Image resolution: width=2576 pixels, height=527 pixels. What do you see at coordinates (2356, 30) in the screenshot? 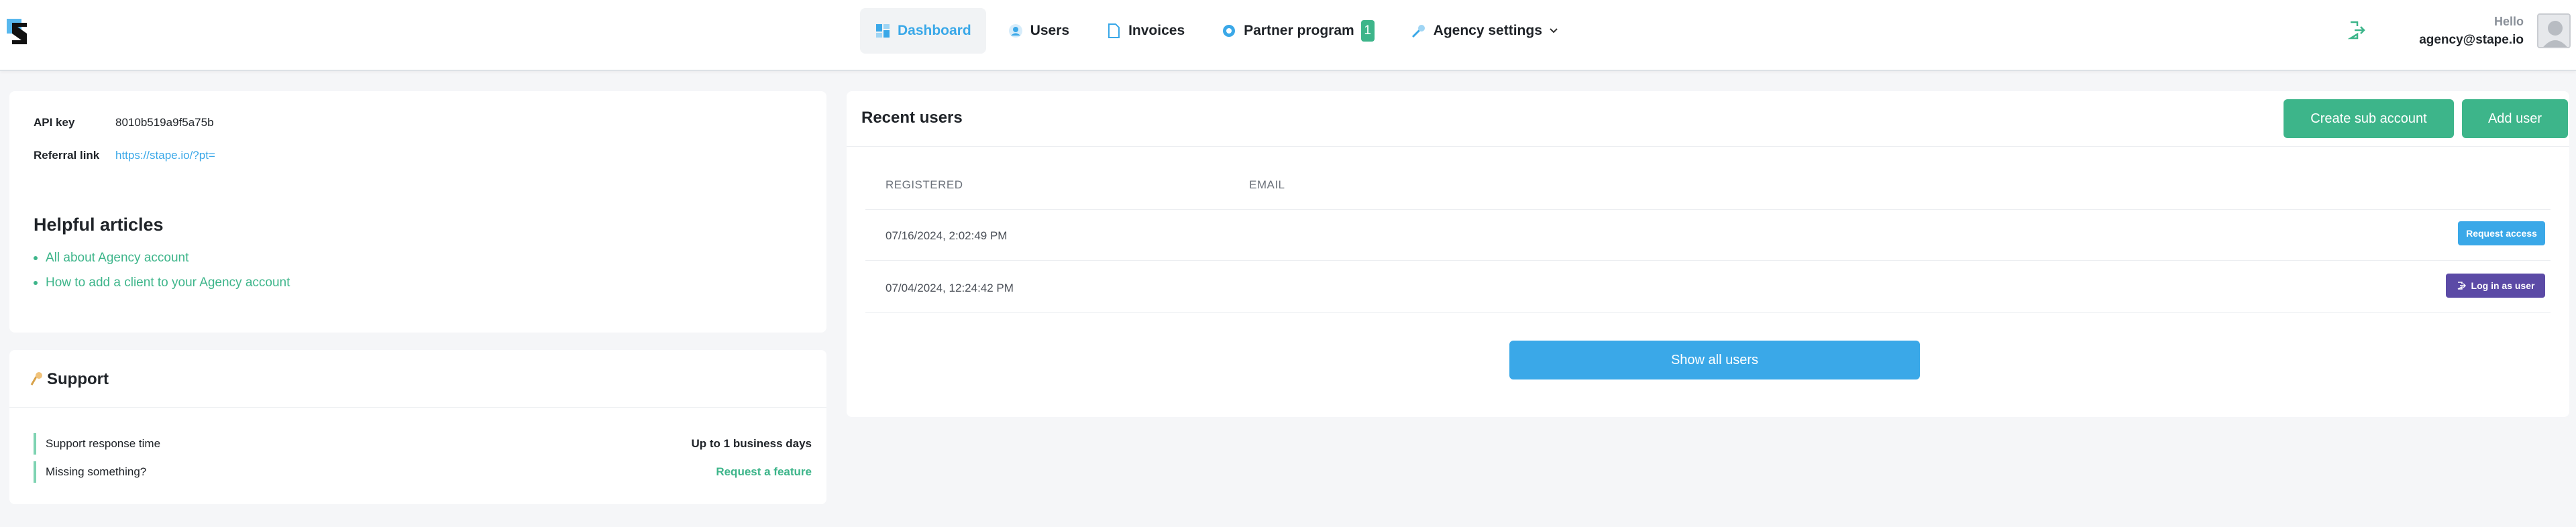
I see `logout-icon` at bounding box center [2356, 30].